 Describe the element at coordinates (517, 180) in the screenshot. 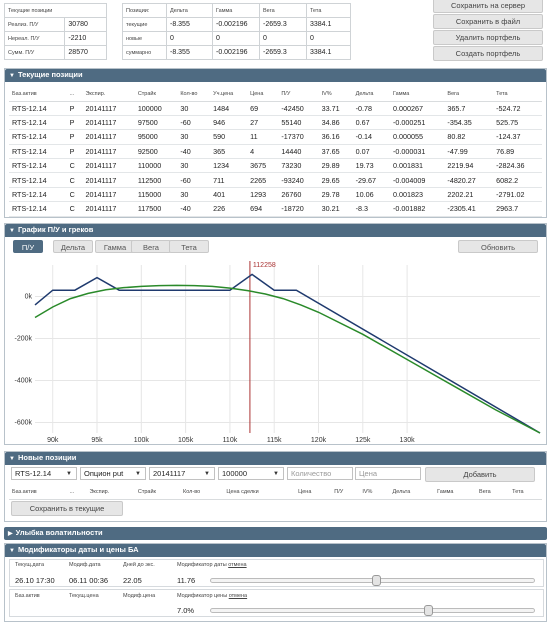

I see `table-cell: 6082.2` at that location.